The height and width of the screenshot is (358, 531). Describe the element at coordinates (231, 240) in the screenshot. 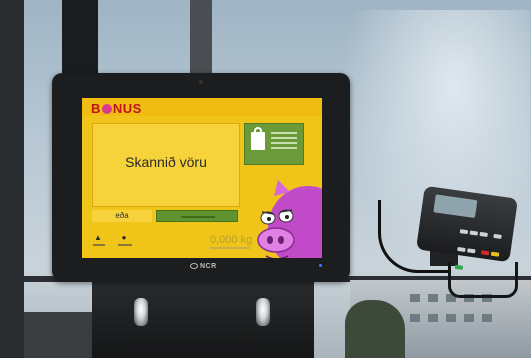

I see `scale-weight: 0,000 kg` at that location.